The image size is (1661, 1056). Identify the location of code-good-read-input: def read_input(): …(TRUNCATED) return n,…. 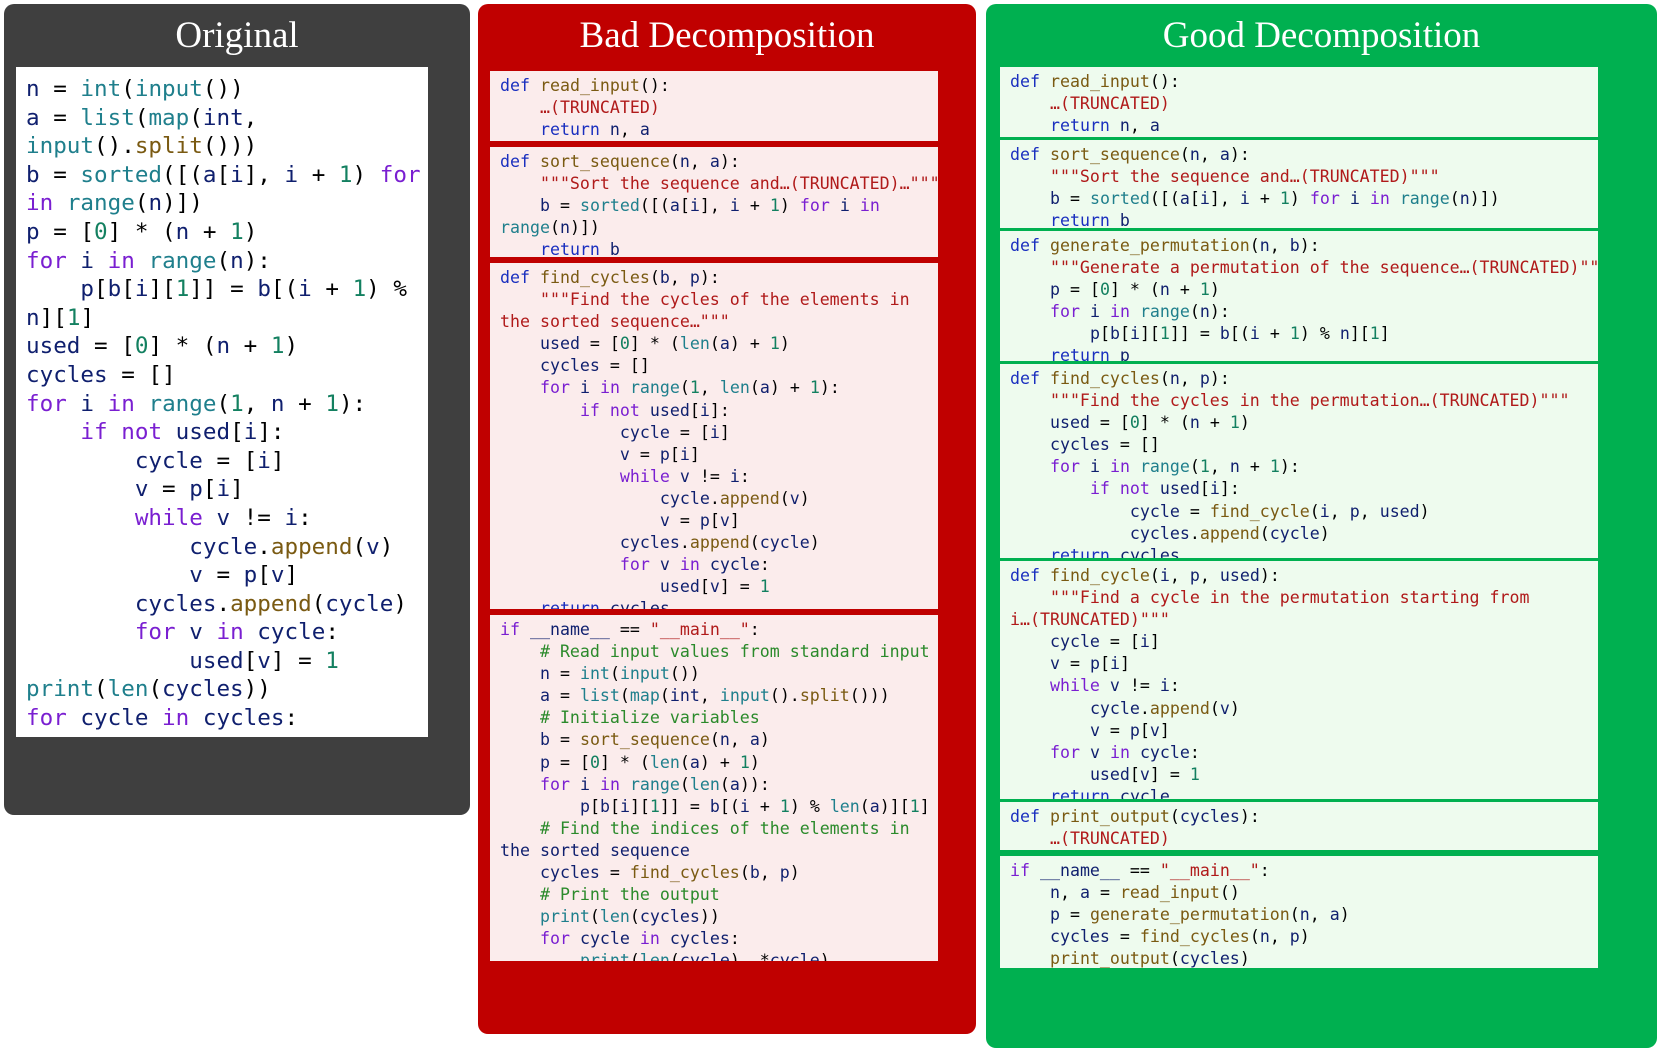
(1299, 102).